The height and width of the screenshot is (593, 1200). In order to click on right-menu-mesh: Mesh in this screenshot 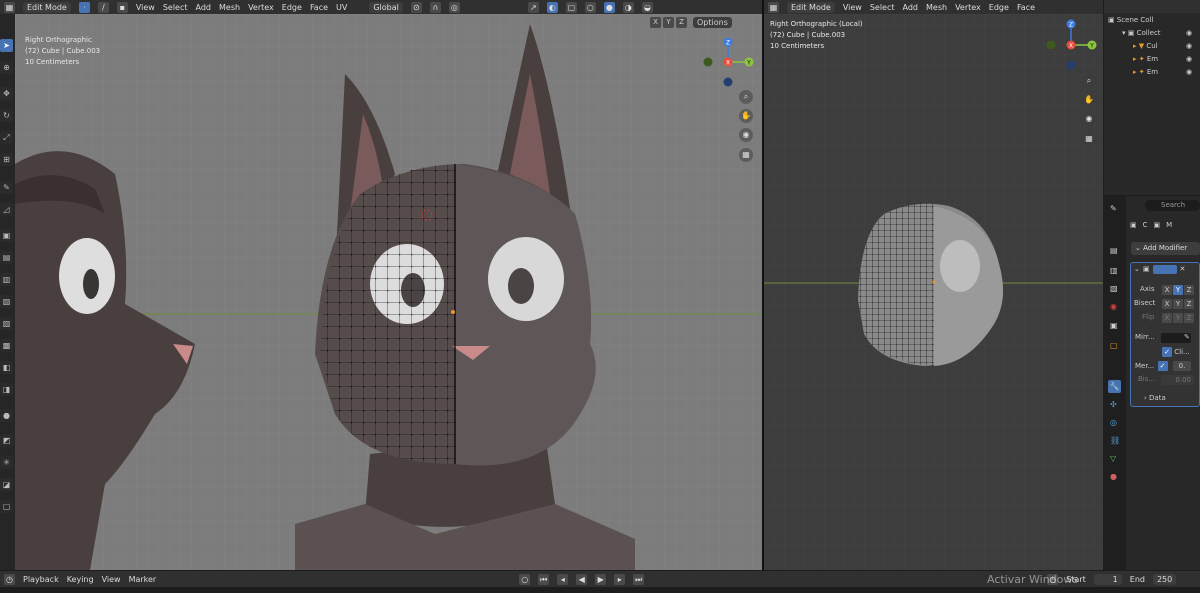, I will do `click(936, 7)`.